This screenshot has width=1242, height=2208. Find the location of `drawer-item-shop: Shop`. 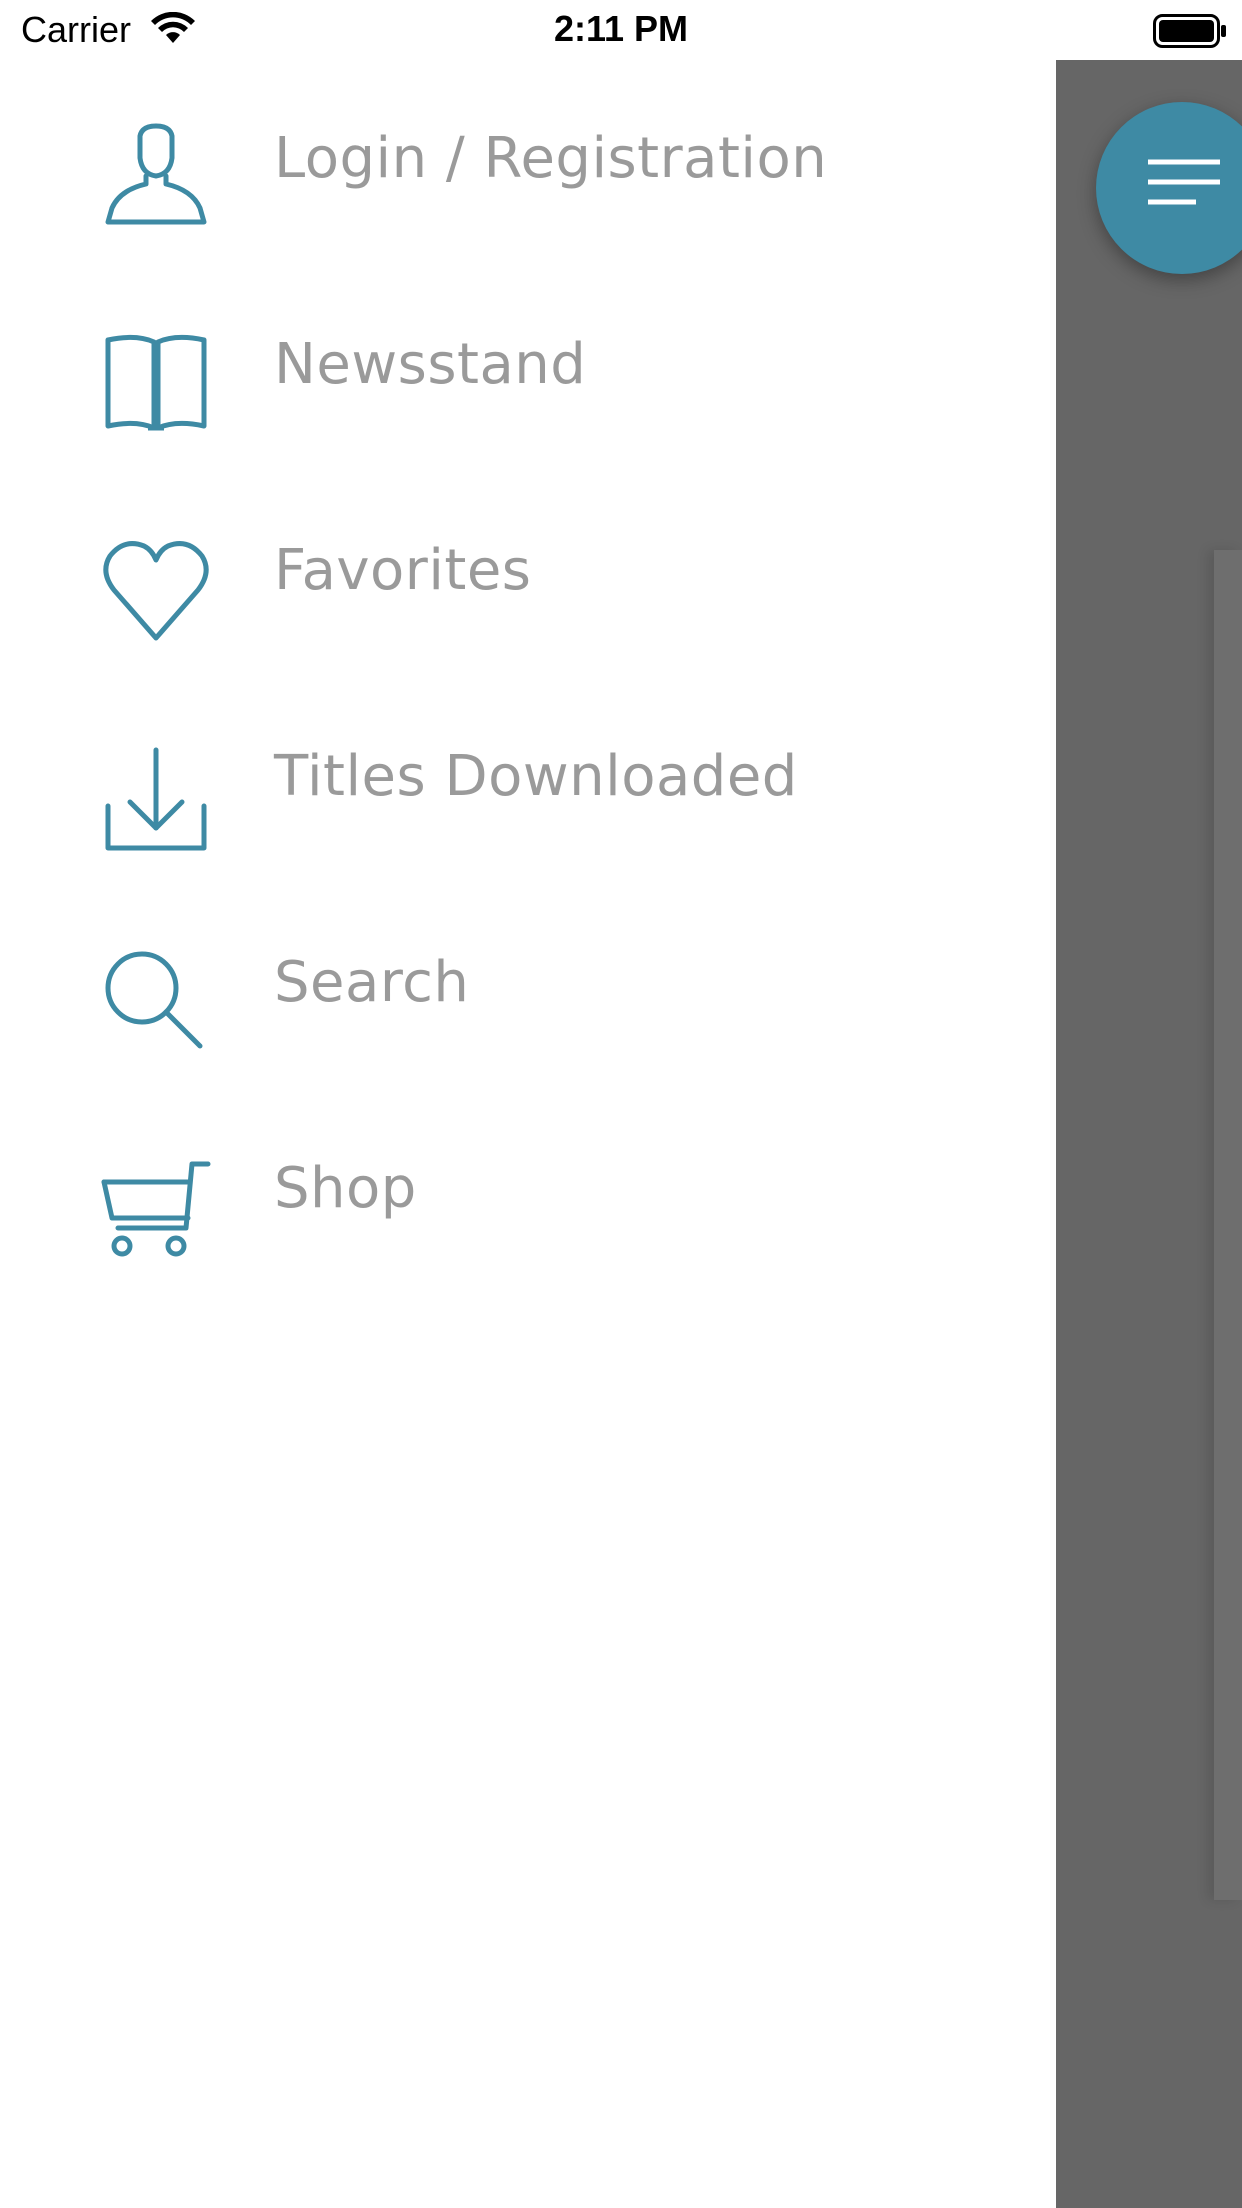

drawer-item-shop: Shop is located at coordinates (528, 1188).